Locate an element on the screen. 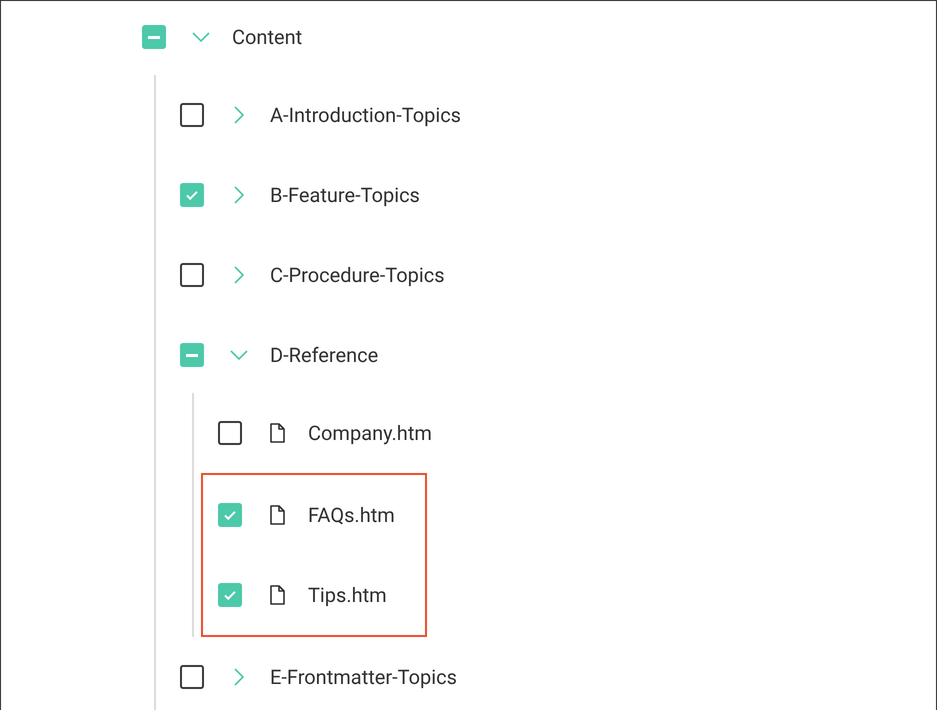  tree-item-label: D-Reference is located at coordinates (324, 355).